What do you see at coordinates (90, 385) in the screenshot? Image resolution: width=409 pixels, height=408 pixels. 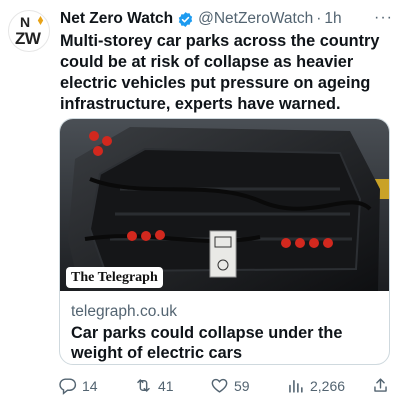 I see `reply-count: 14` at bounding box center [90, 385].